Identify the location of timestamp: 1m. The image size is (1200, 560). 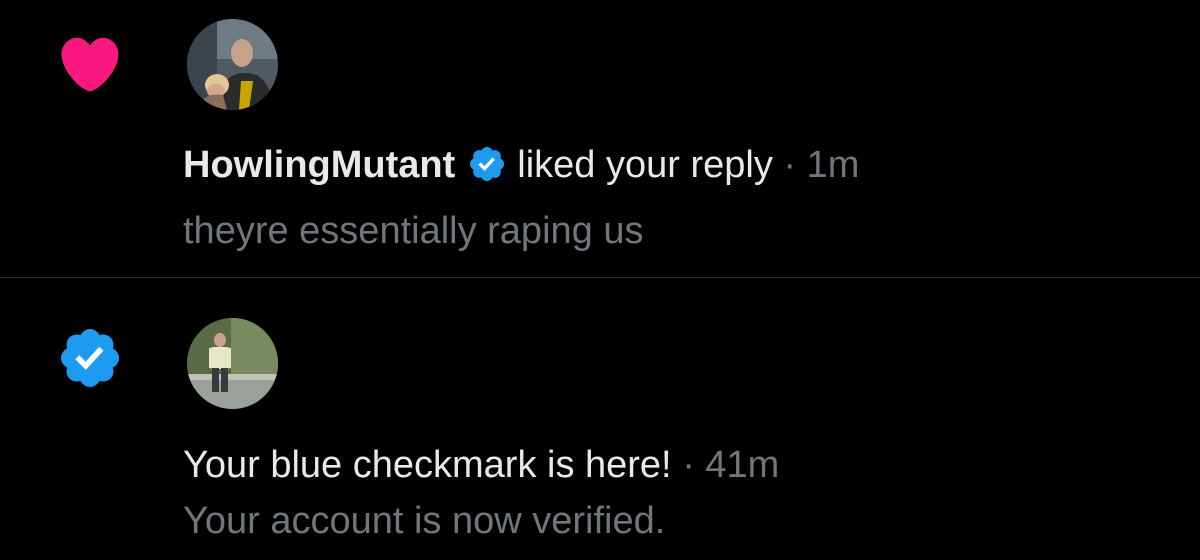
(833, 165).